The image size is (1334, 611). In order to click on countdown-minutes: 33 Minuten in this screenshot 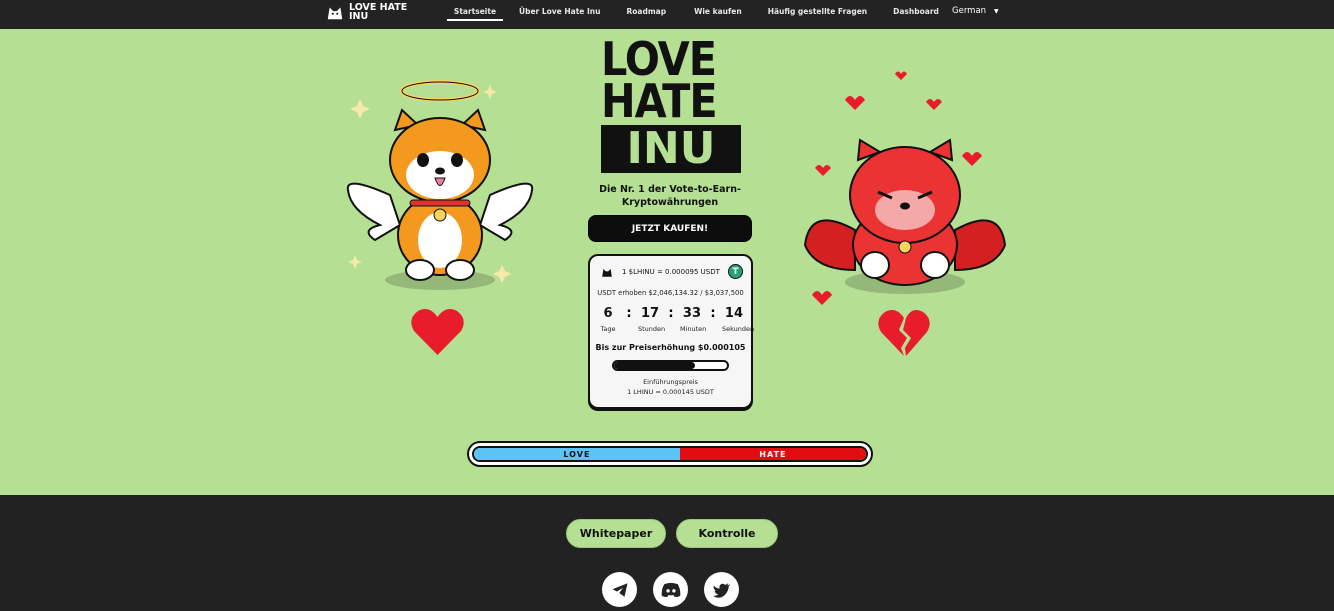, I will do `click(693, 319)`.